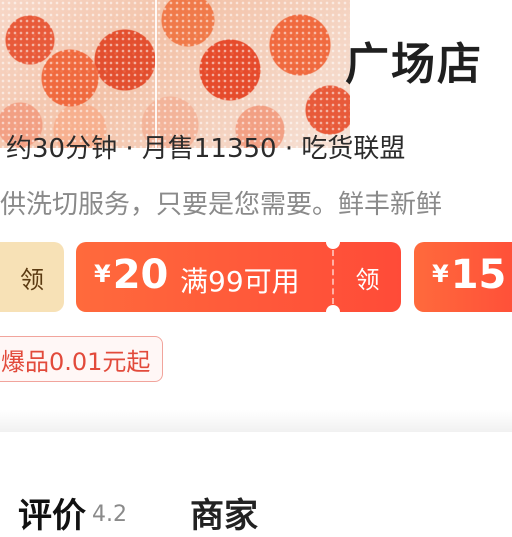 The height and width of the screenshot is (537, 512). I want to click on delivery-sales-meta: 约30分钟 · 月售11350 · 吃货联盟, so click(206, 149).